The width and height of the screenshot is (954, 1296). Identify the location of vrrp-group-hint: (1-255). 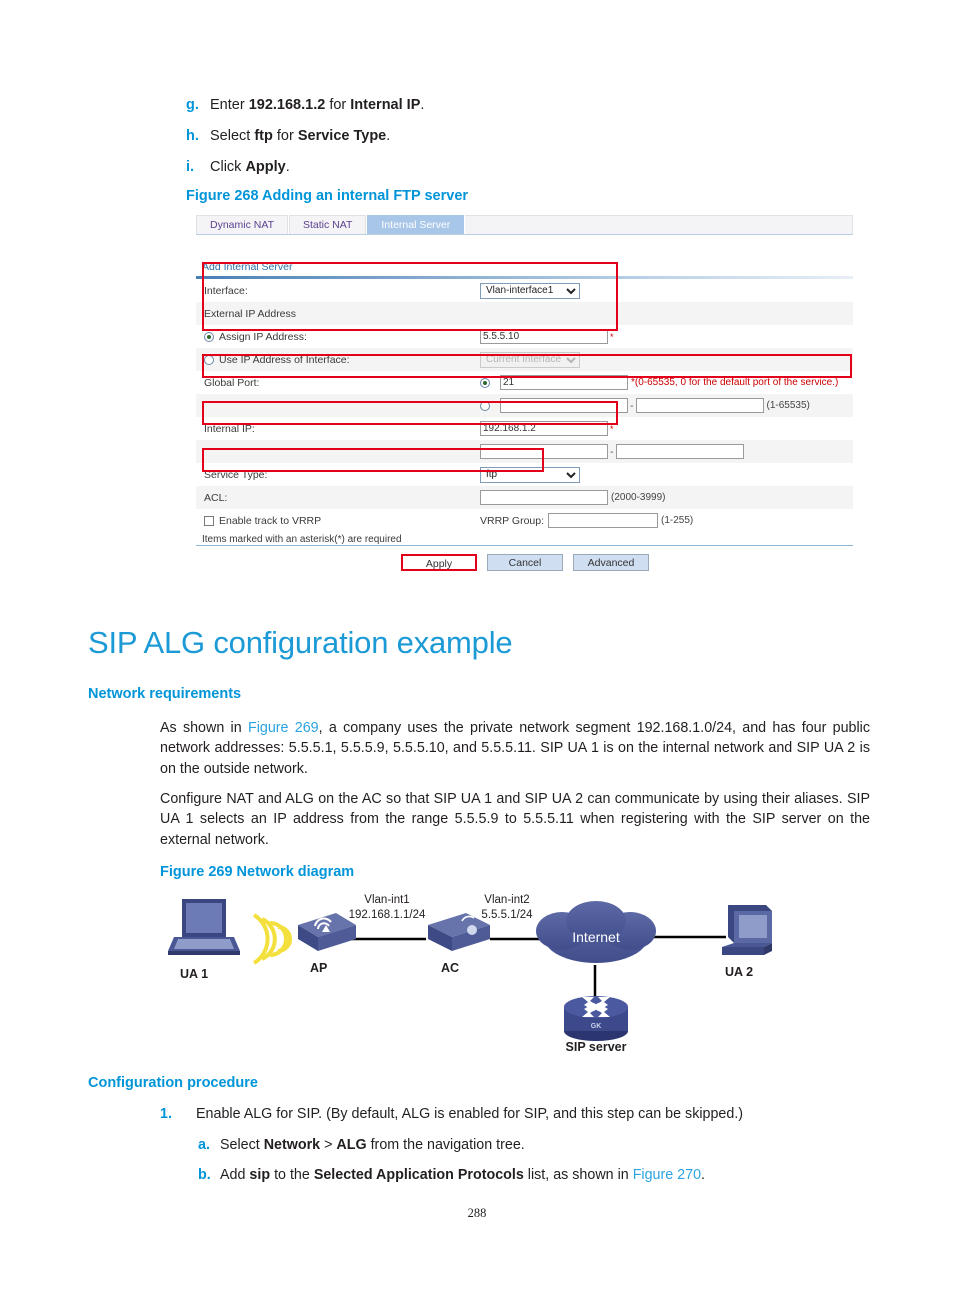
(677, 520).